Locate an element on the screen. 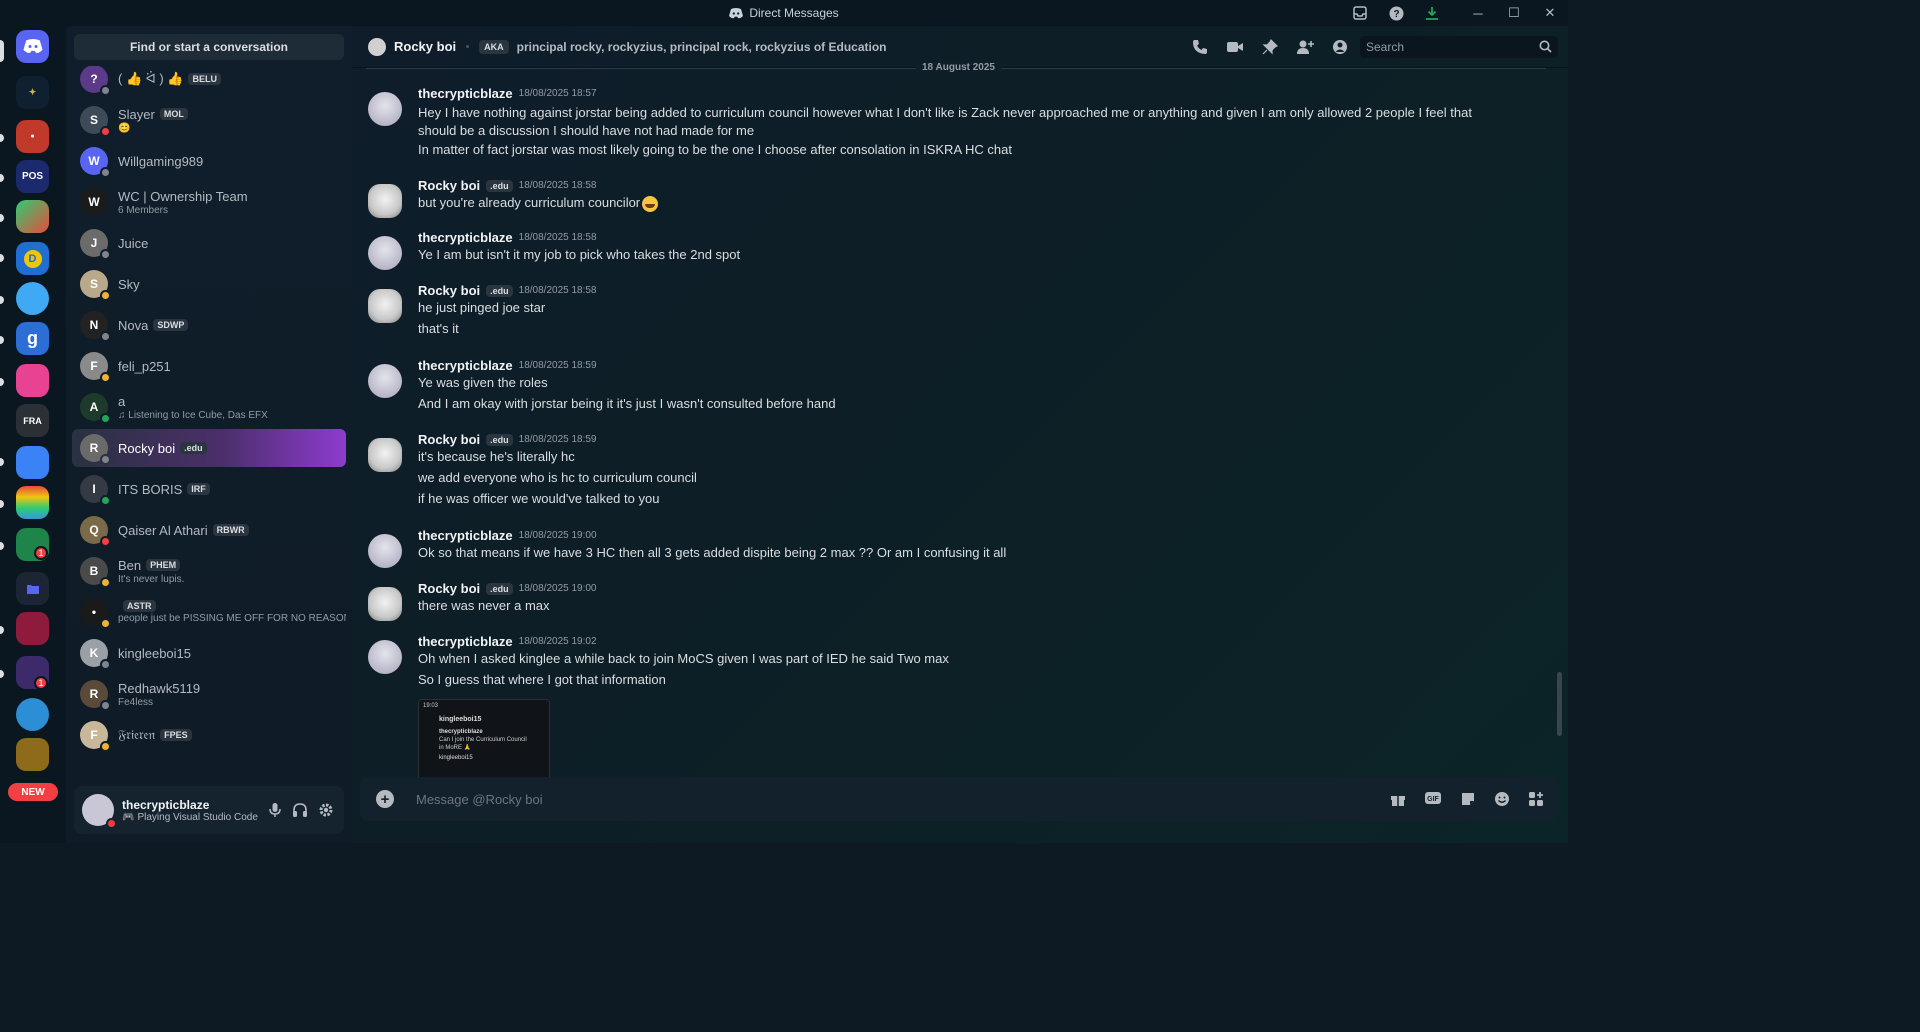 This screenshot has height=1032, width=1920. gift-icon is located at coordinates (1398, 799).